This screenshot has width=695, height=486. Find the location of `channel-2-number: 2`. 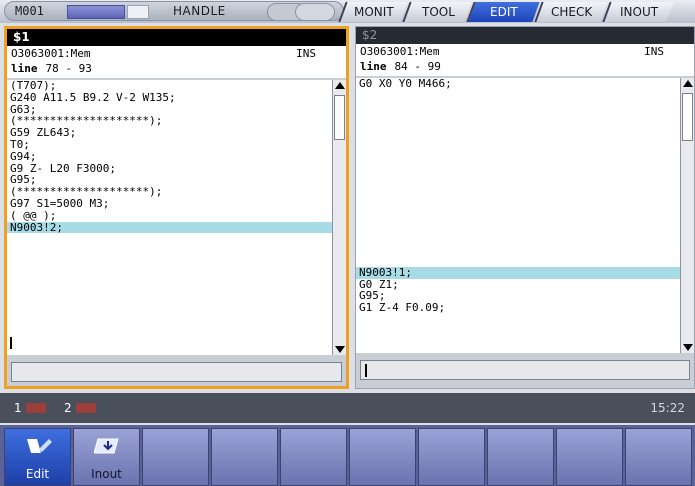

channel-2-number: 2 is located at coordinates (68, 408).